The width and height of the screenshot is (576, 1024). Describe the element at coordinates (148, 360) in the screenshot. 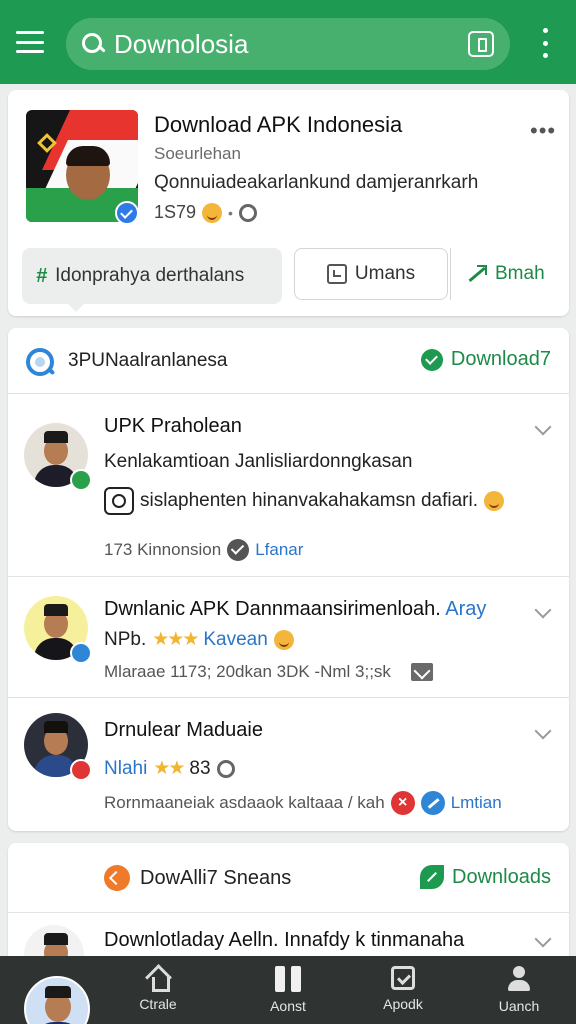

I see `section-title: 3PUNaalranlanesa` at that location.